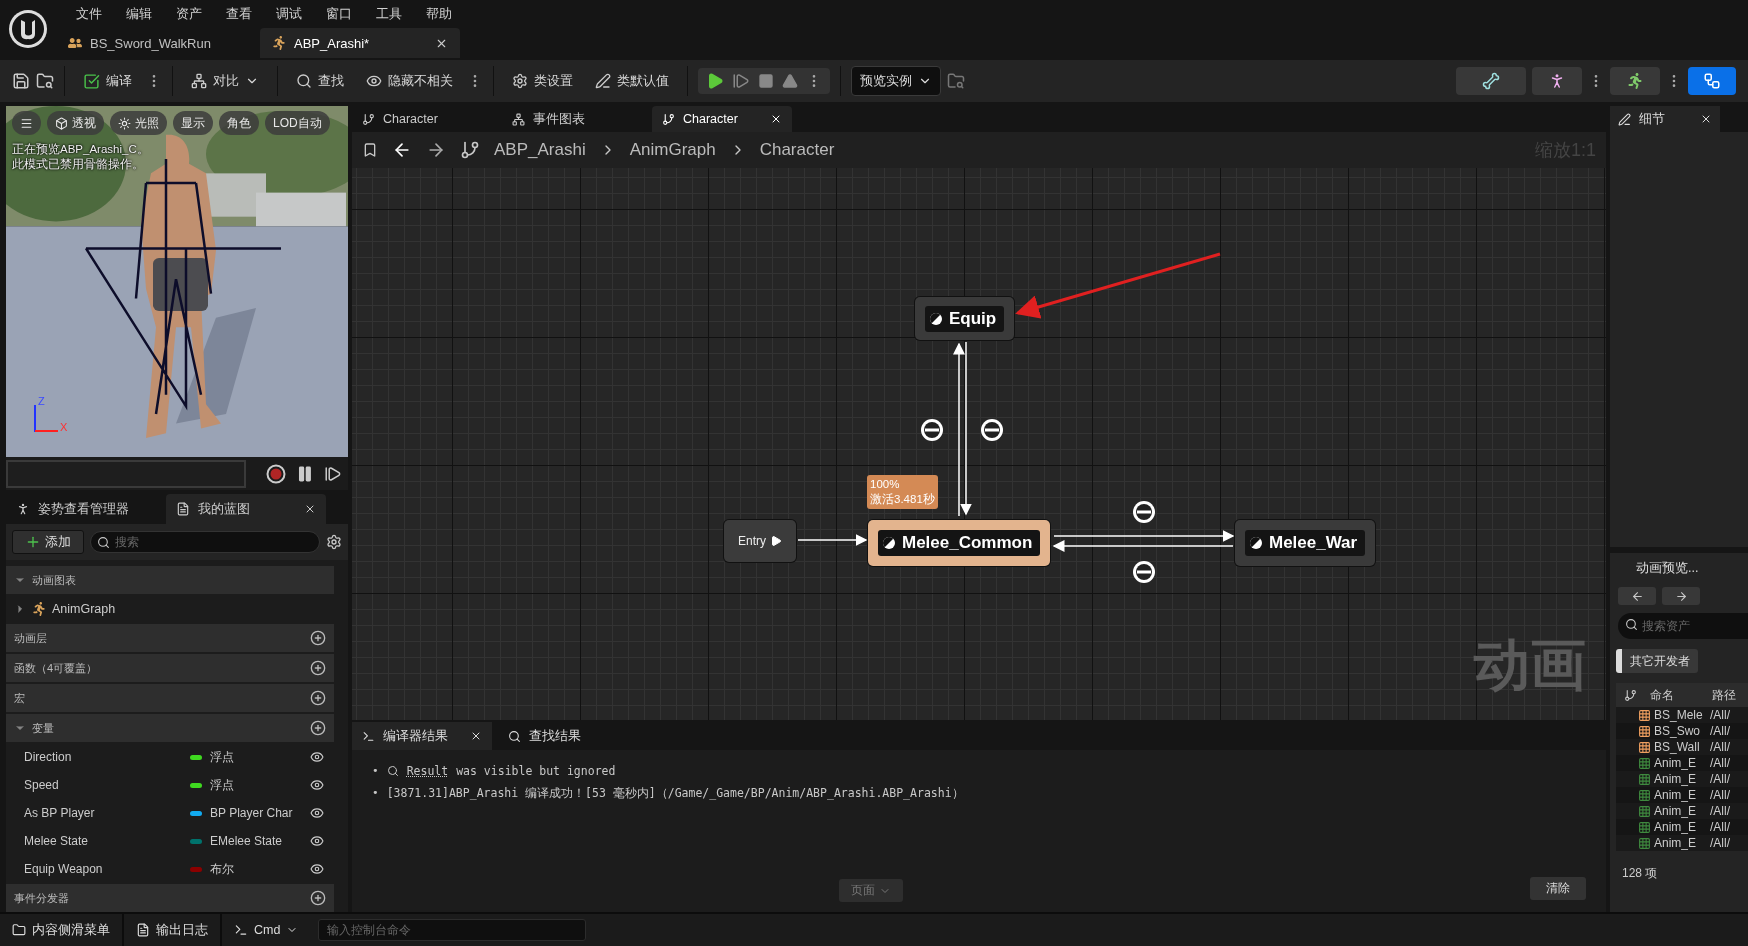 The width and height of the screenshot is (1748, 946). Describe the element at coordinates (439, 14) in the screenshot. I see `menu-item: 帮助` at that location.